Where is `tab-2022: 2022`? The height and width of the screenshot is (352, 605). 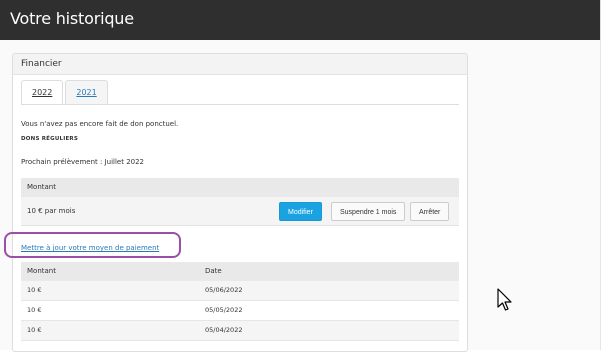 tab-2022: 2022 is located at coordinates (42, 92).